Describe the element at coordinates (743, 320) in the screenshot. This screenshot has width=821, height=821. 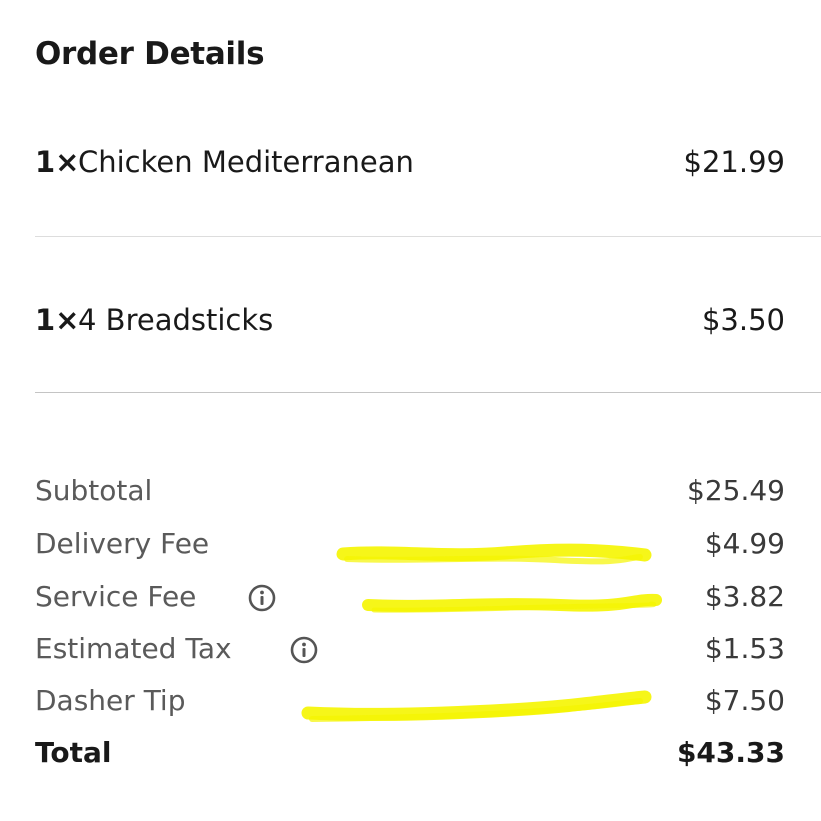
I see `item-price: $3.50` at that location.